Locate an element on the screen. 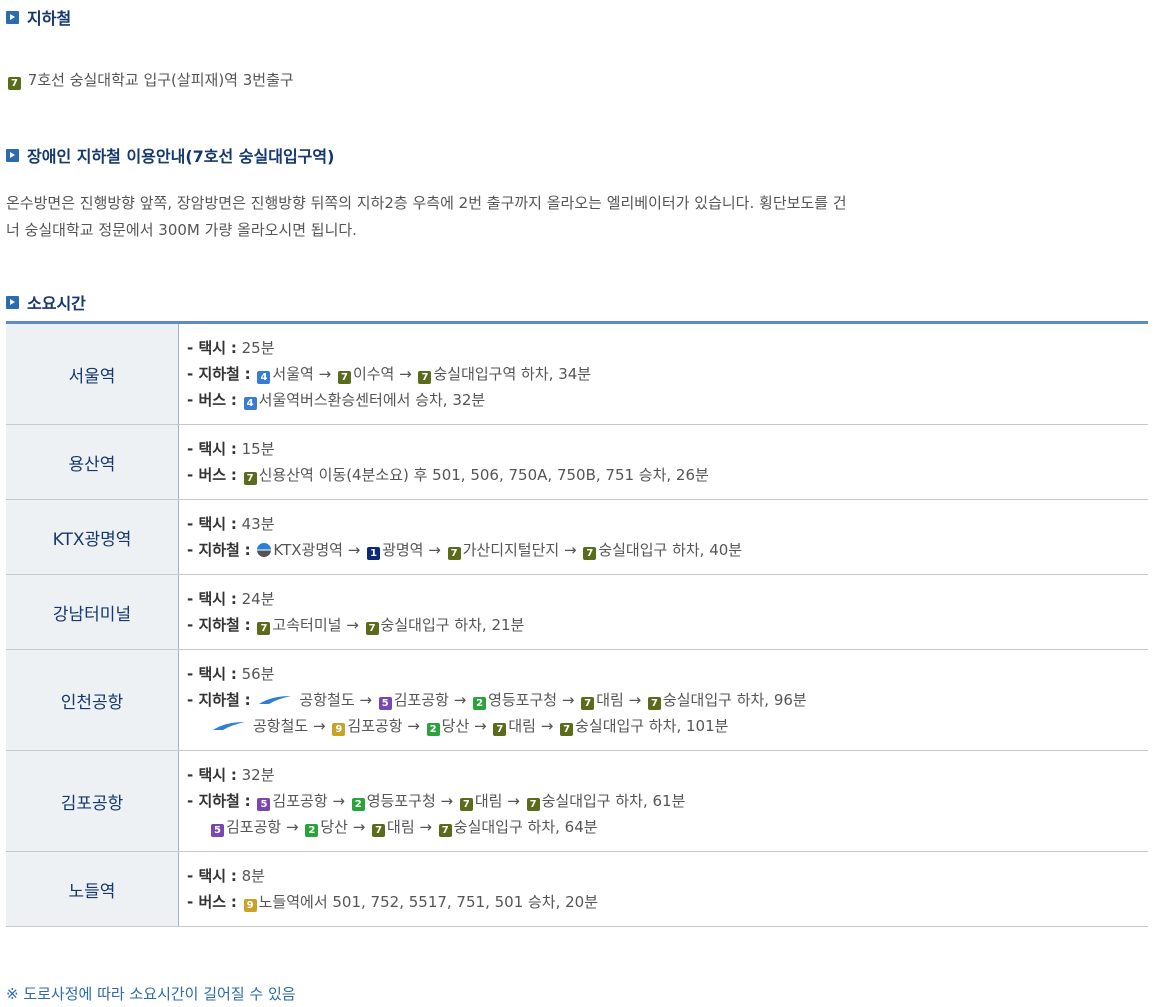 The image size is (1176, 1007). place-cell: 김포공항 is located at coordinates (92, 801).